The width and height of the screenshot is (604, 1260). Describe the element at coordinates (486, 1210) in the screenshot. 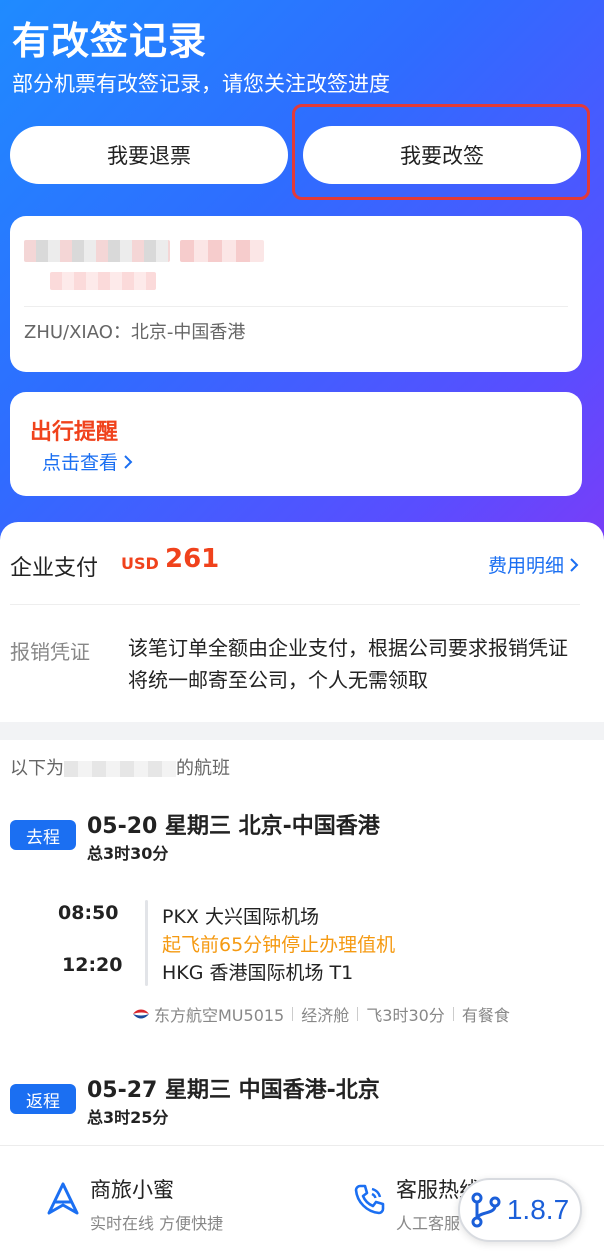

I see `git-branch-icon` at that location.